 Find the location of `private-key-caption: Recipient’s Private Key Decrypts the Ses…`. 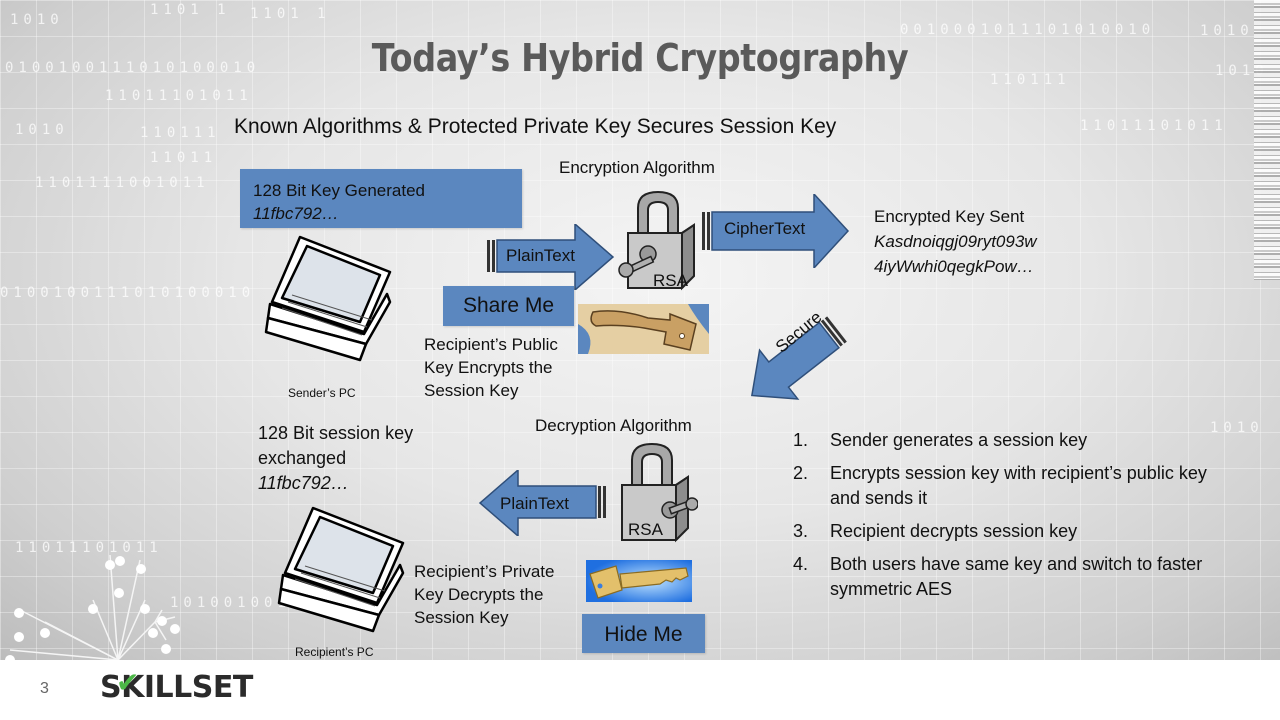

private-key-caption: Recipient’s Private Key Decrypts the Ses… is located at coordinates (484, 594).